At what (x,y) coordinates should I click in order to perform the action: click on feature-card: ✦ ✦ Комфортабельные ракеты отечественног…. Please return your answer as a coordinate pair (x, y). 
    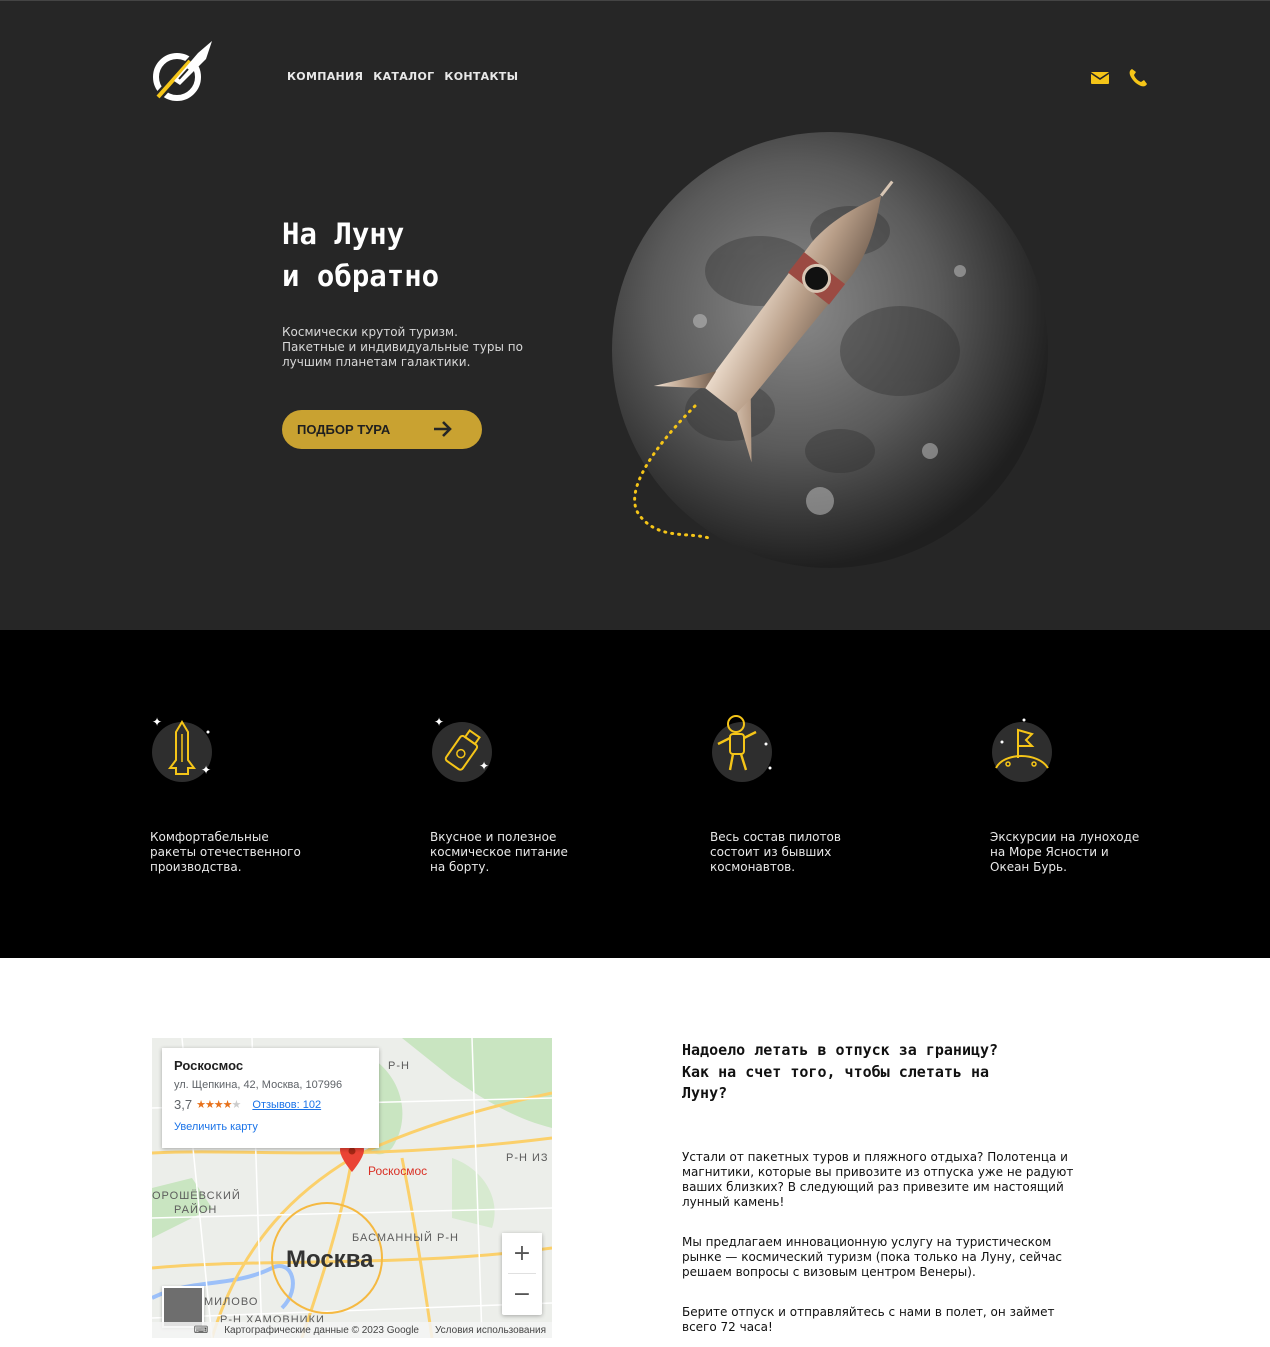
    Looking at the image, I should click on (240, 793).